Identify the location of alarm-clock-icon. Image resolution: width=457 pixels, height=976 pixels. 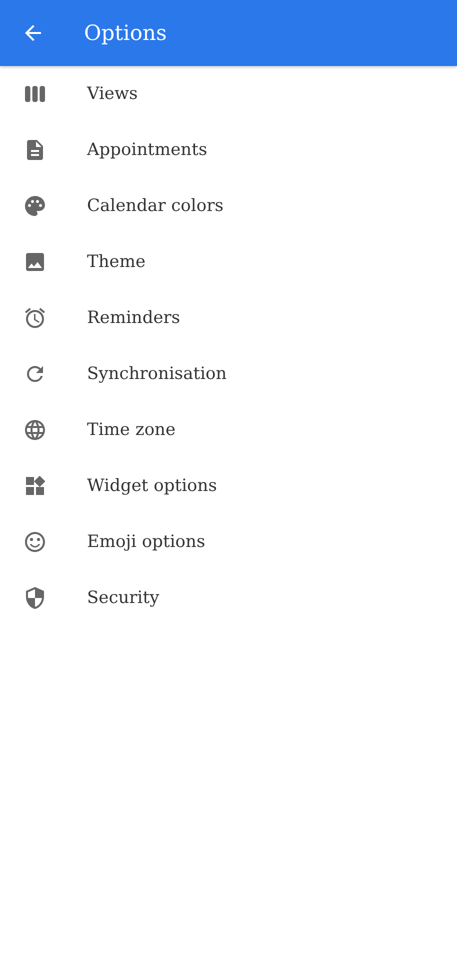
(35, 318).